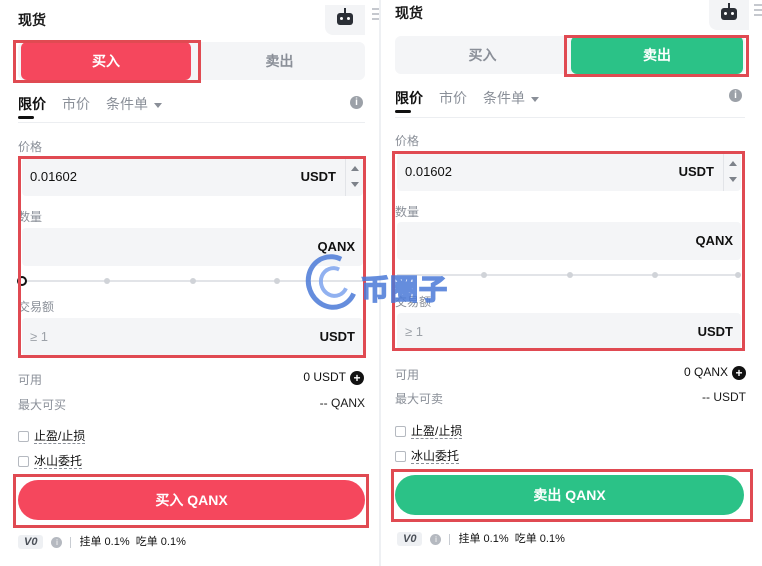 The height and width of the screenshot is (566, 762). Describe the element at coordinates (714, 240) in the screenshot. I see `amount-unit: QANX` at that location.